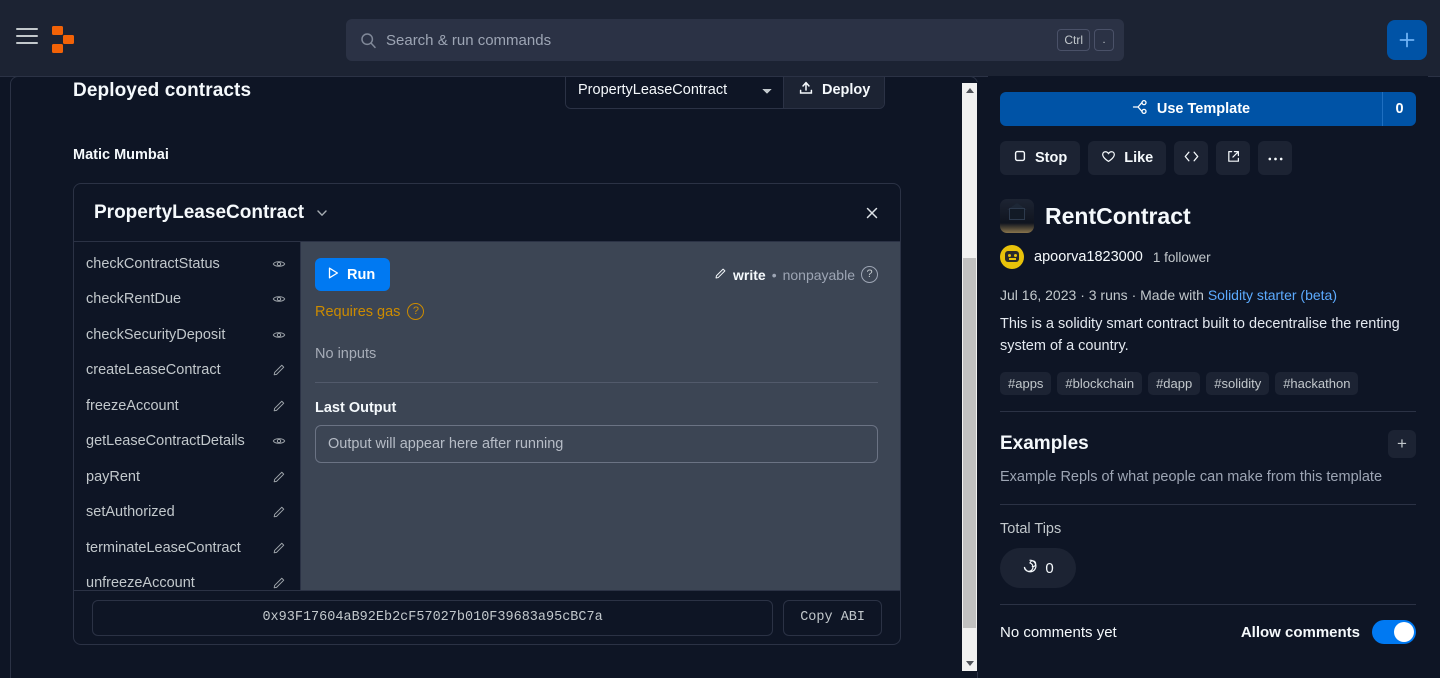  I want to click on run-top-row: Run write • nonpayable ?, so click(596, 274).